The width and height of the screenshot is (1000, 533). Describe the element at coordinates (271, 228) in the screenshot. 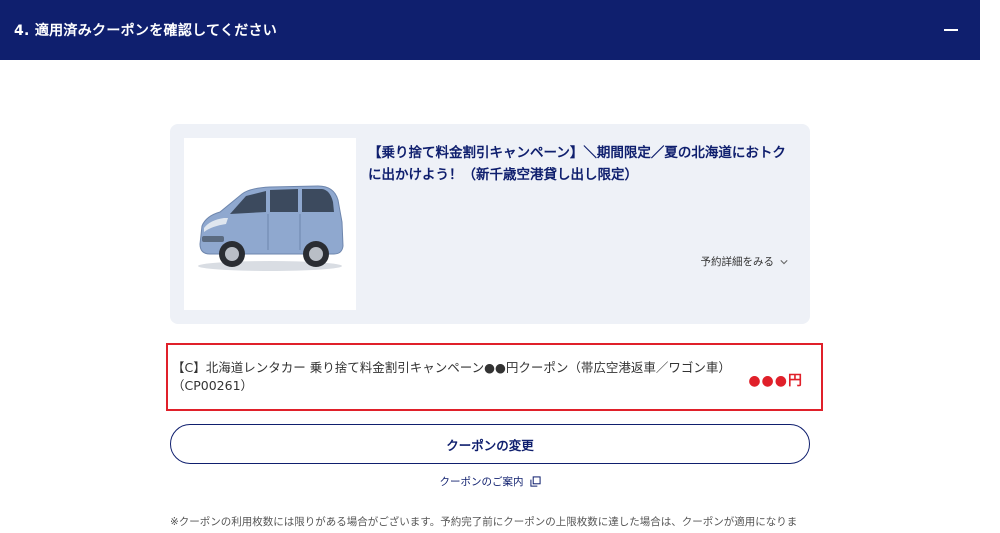

I see `minivan-icon` at that location.